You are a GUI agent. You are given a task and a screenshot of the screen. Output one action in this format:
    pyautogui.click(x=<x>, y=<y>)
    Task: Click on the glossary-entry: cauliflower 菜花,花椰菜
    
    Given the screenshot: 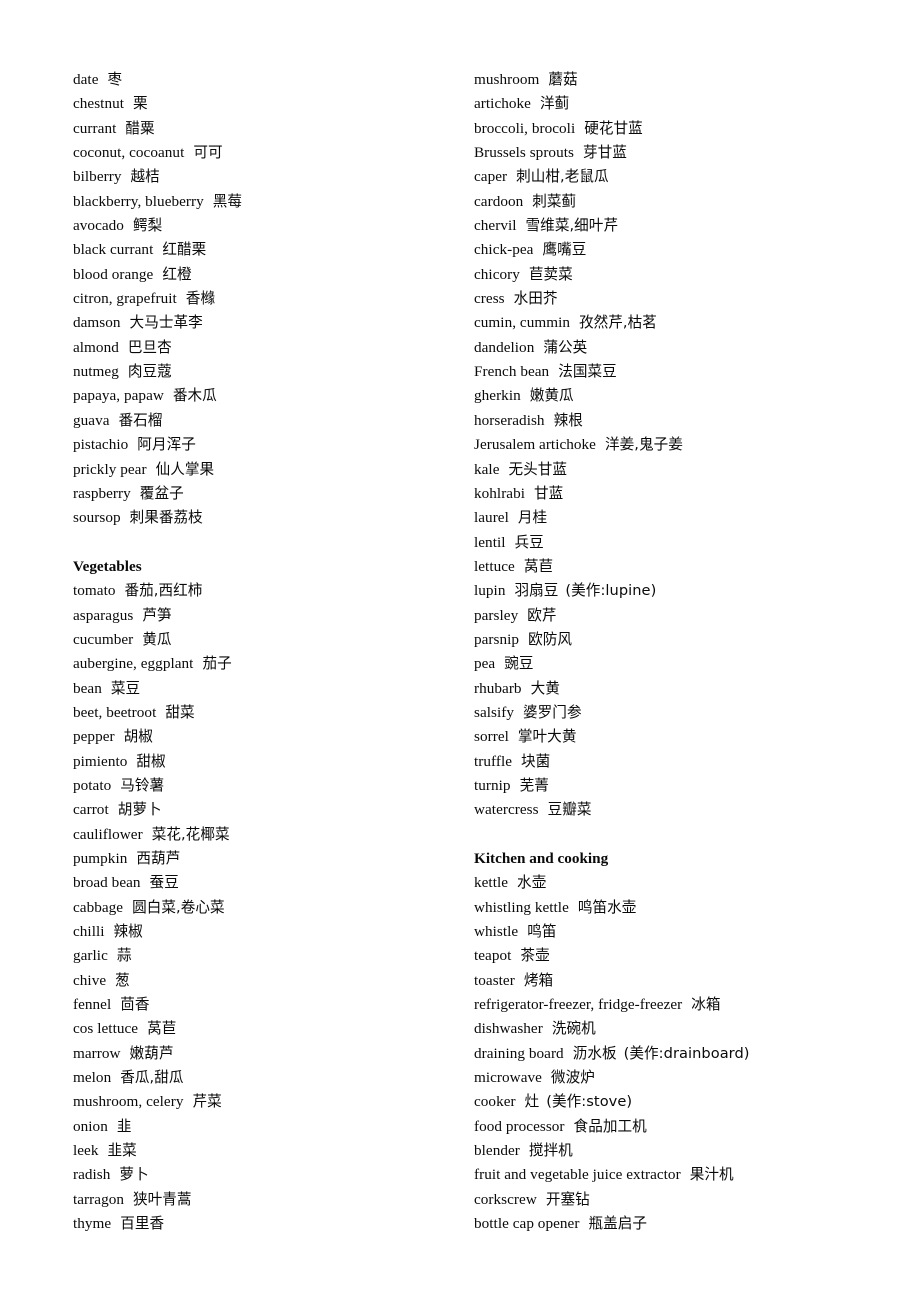 What is the action you would take?
    pyautogui.click(x=273, y=835)
    